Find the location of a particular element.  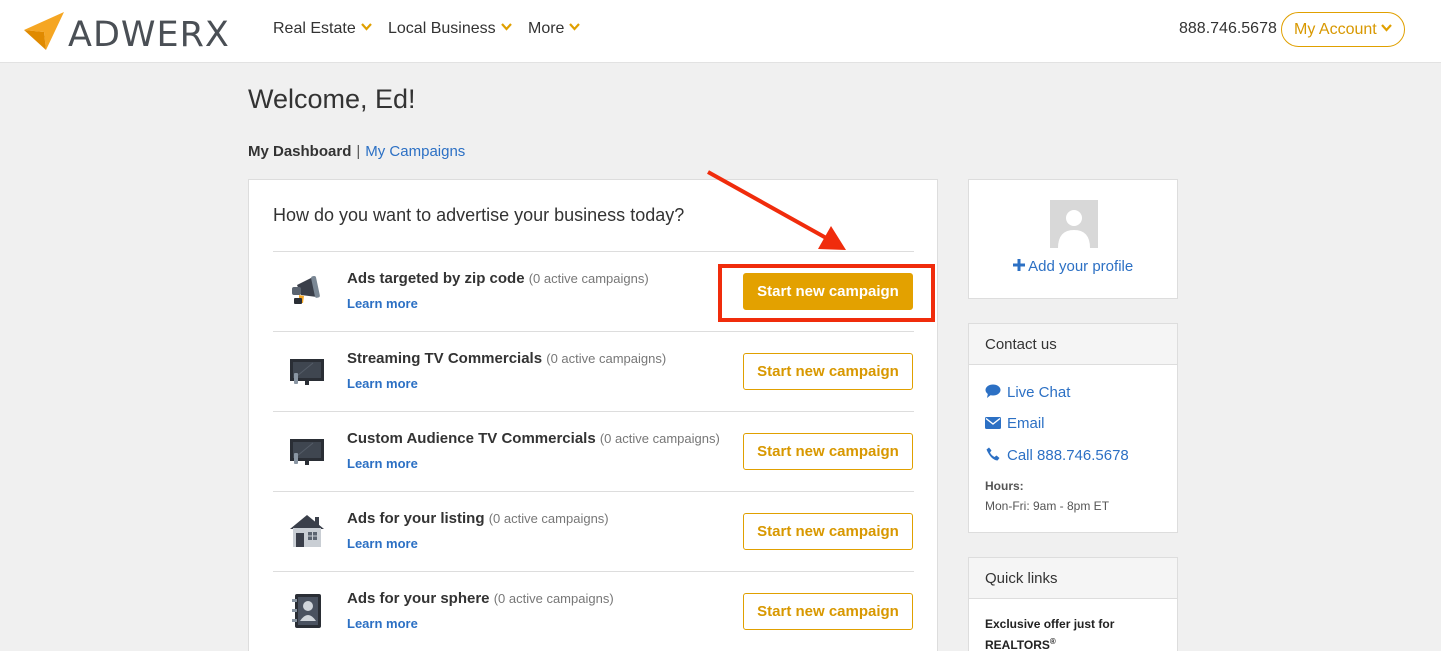

header-phone: 888.746.5678 is located at coordinates (1228, 29).